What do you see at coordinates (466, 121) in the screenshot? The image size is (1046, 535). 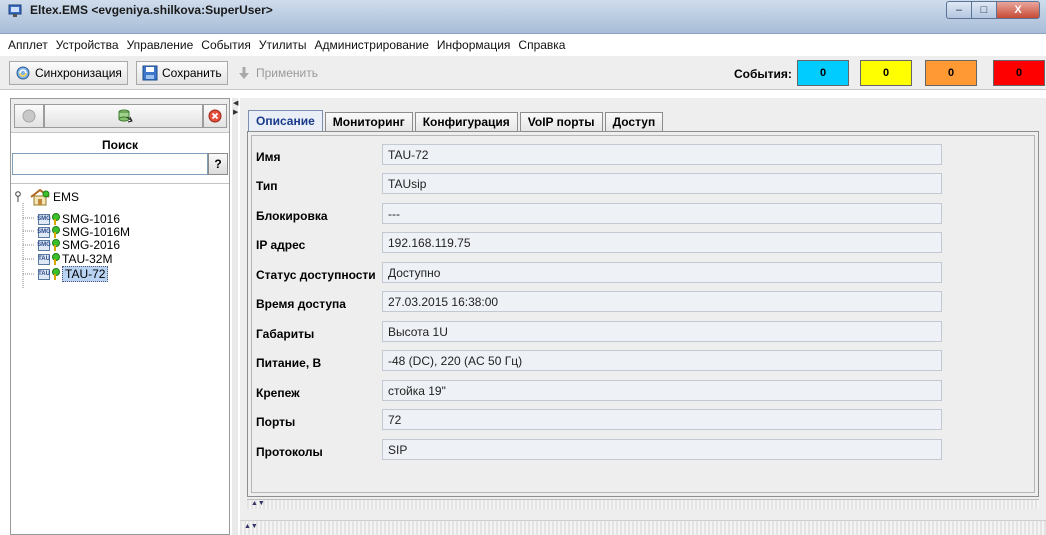 I see `tab-configuration: Конфигурация` at bounding box center [466, 121].